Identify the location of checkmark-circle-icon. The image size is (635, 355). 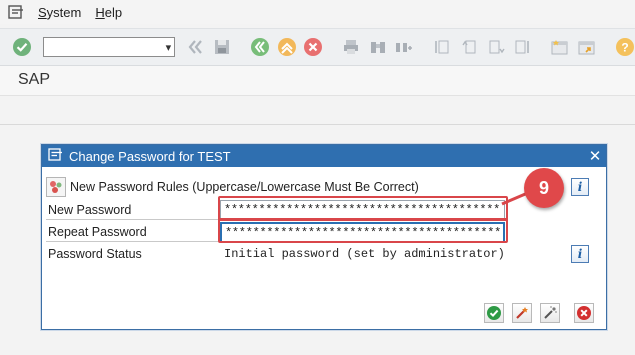
(22, 47).